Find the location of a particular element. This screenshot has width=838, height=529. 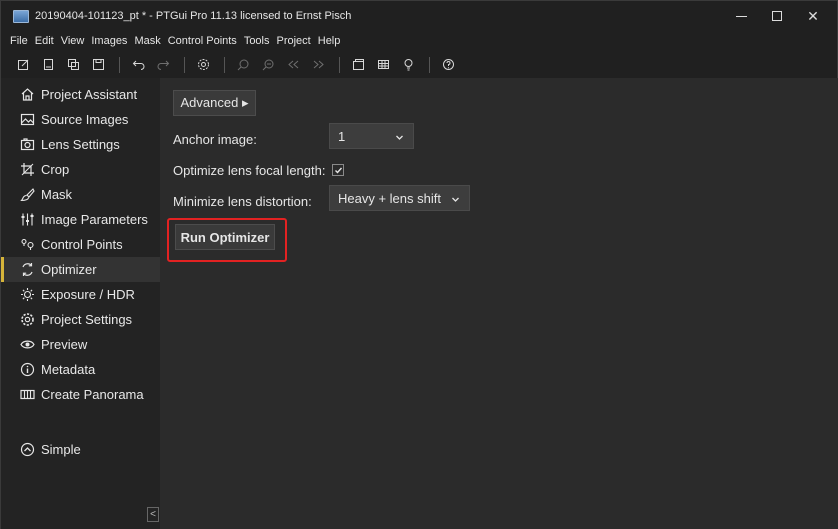

sidebar-item-control-points: Control Points is located at coordinates (80, 244).